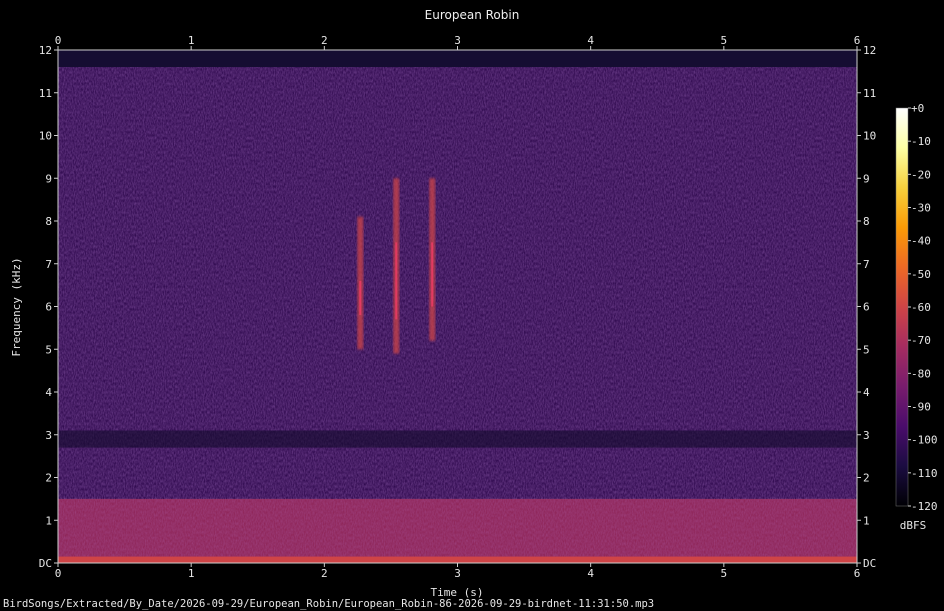 Image resolution: width=944 pixels, height=611 pixels. What do you see at coordinates (921, 241) in the screenshot?
I see `colorbar-tick-label: -40` at bounding box center [921, 241].